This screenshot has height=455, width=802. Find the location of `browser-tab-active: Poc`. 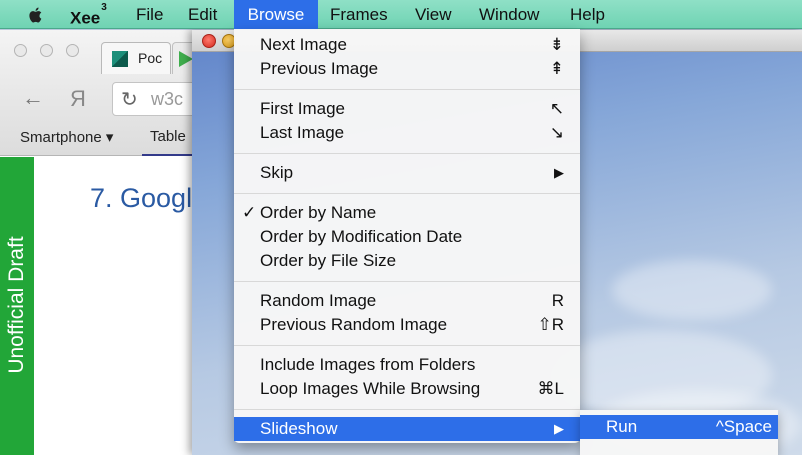

browser-tab-active: Poc is located at coordinates (136, 58).